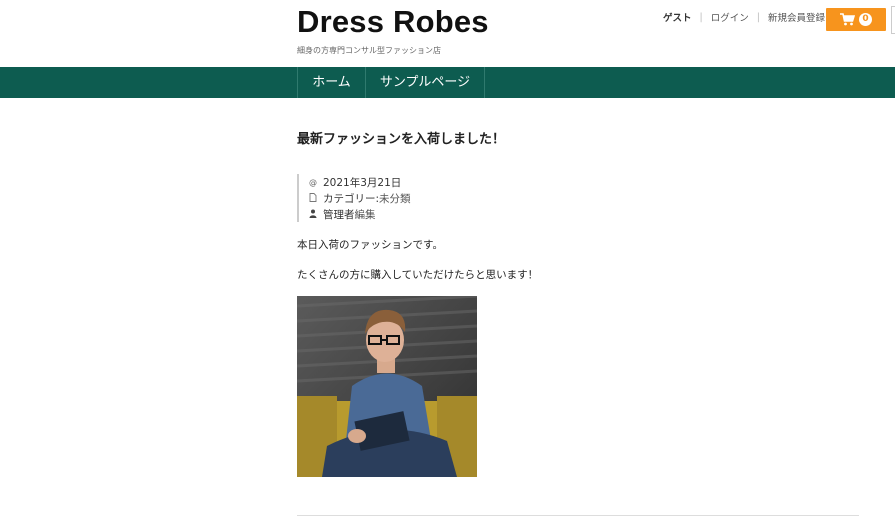 The height and width of the screenshot is (521, 895). I want to click on user-icon, so click(314, 214).